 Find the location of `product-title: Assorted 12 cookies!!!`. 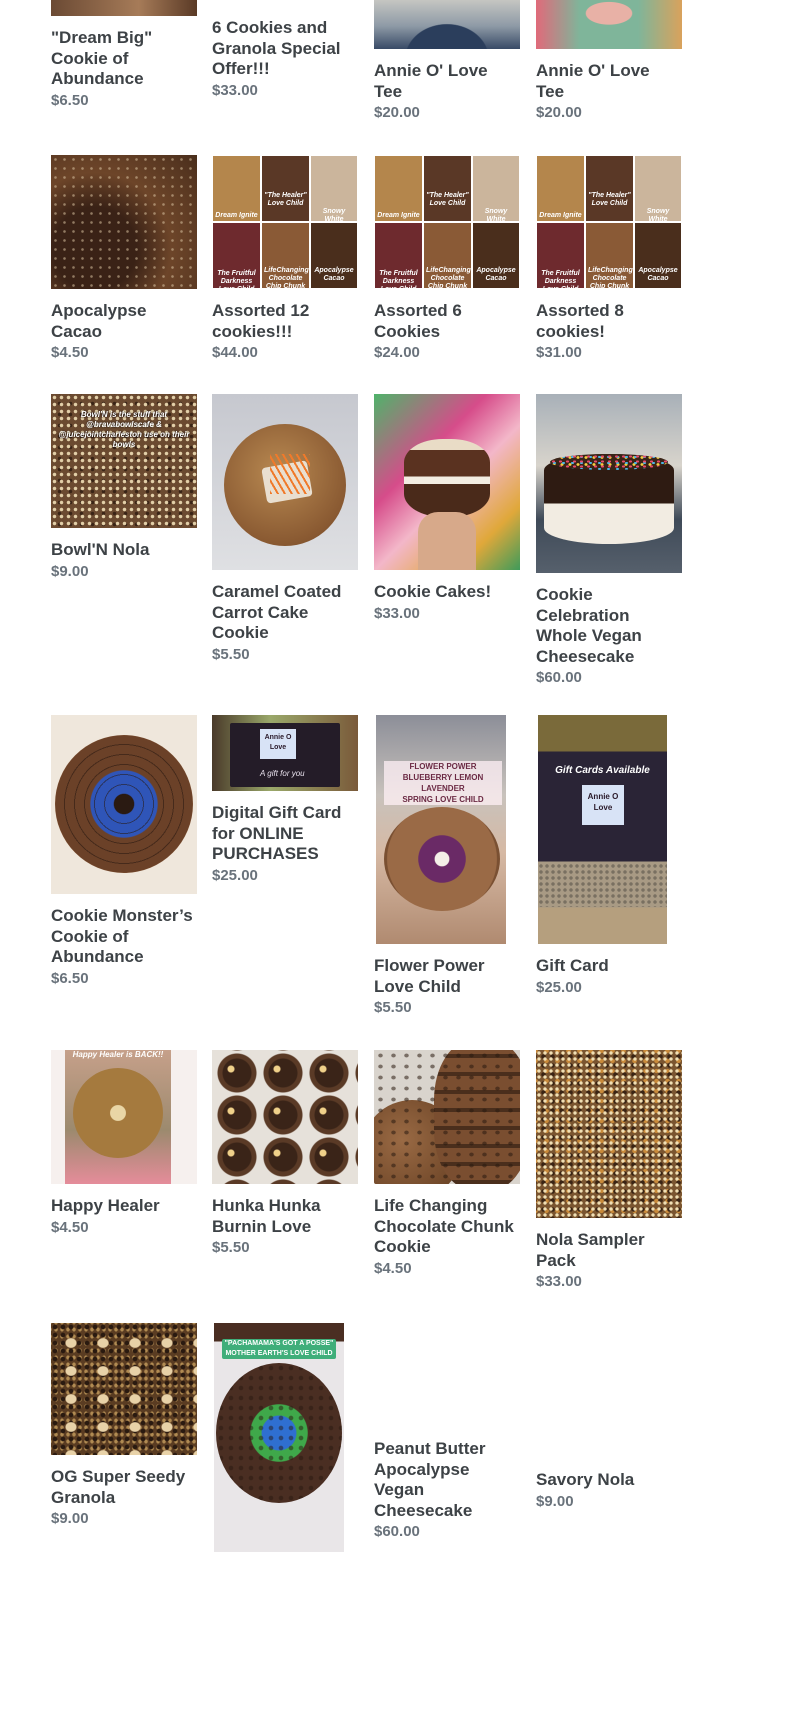

product-title: Assorted 12 cookies!!! is located at coordinates (285, 321).